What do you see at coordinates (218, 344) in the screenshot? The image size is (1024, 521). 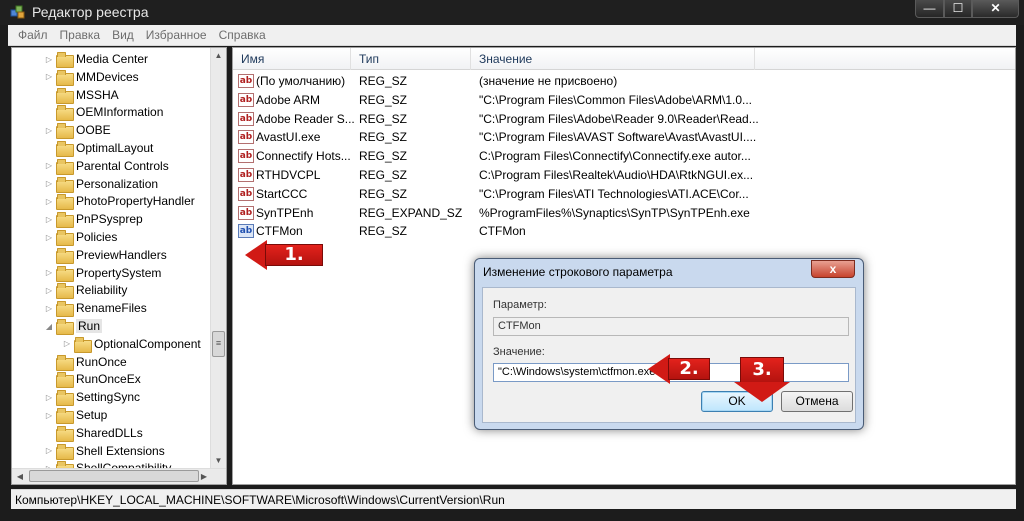 I see `scroll-thumb: ≡` at bounding box center [218, 344].